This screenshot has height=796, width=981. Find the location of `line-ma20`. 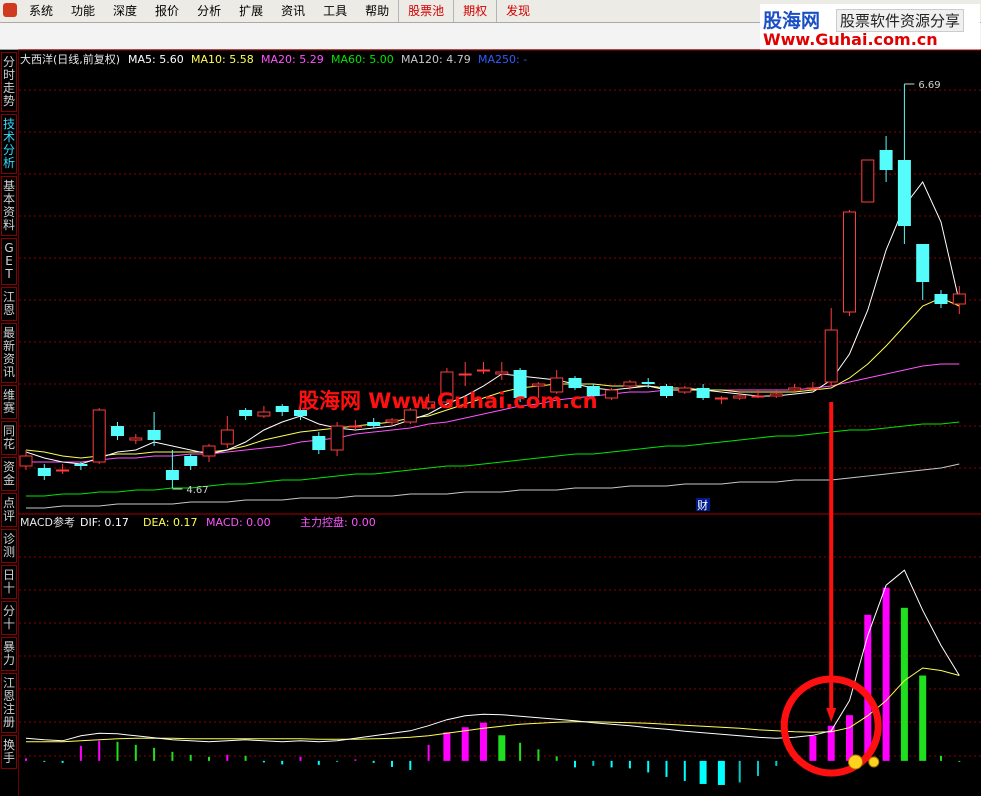

line-ma20 is located at coordinates (493, 413).